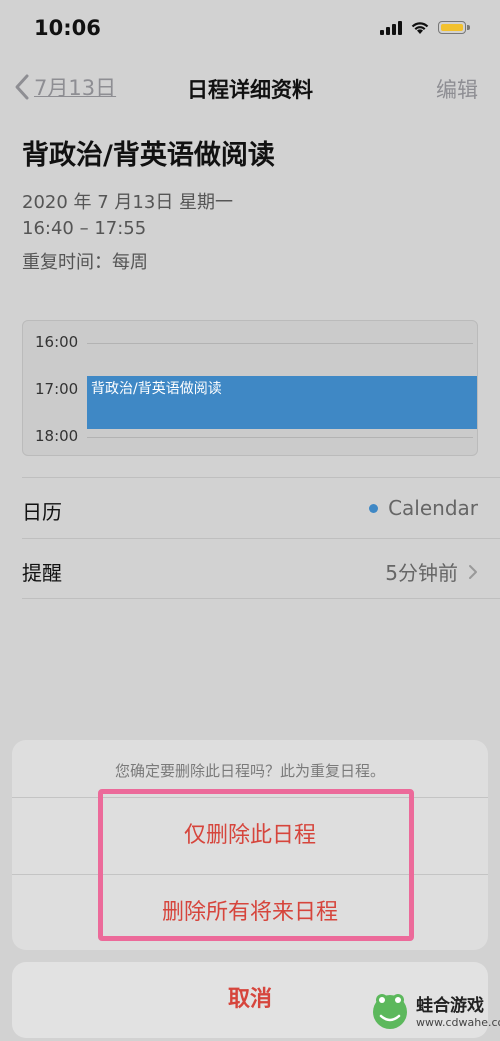  I want to click on watermark: 蛙合游戏 www.cdwahe.com, so click(435, 1010).